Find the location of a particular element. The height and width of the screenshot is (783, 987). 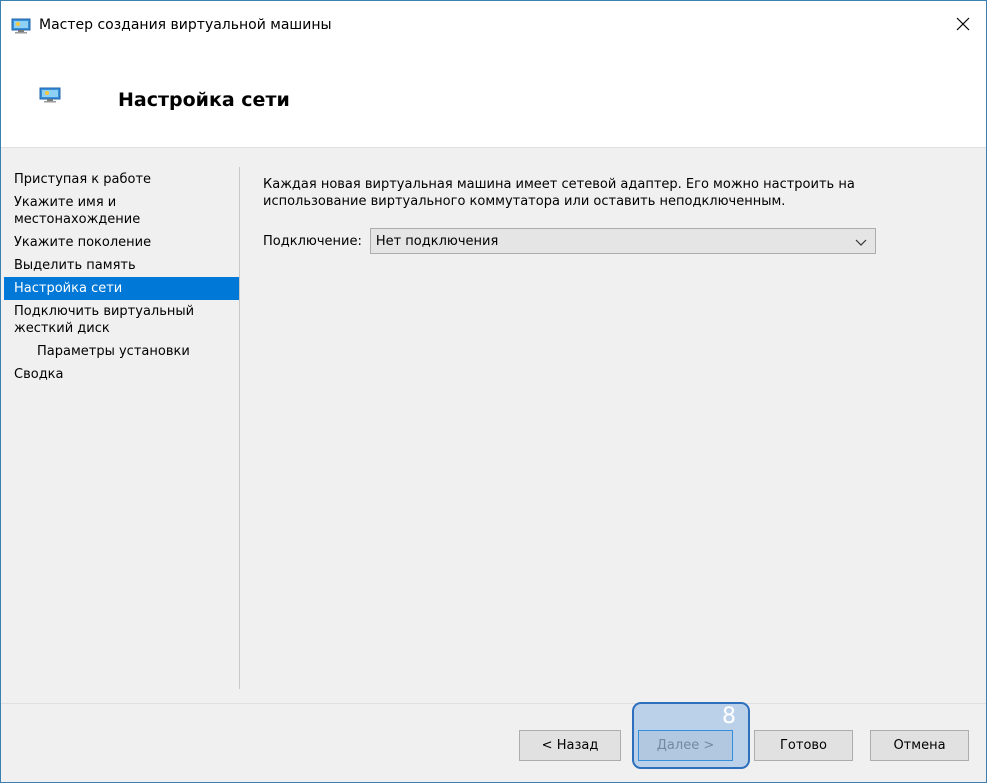

chevron-down-icon is located at coordinates (861, 243).